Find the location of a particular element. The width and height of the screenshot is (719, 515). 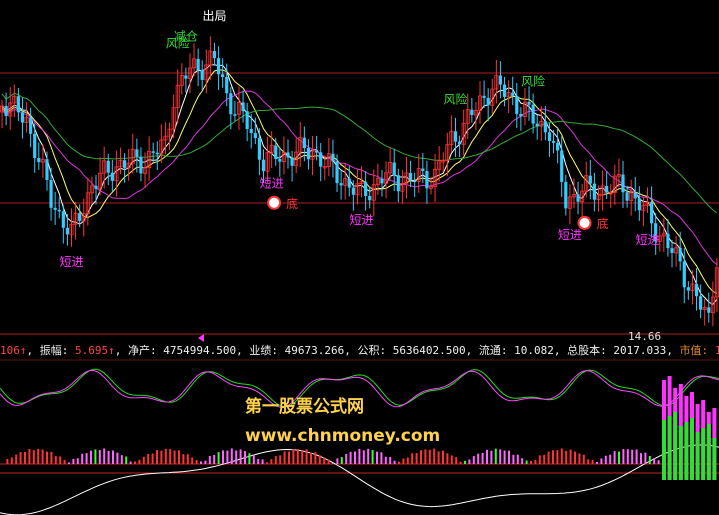

cursor-triangle-icon is located at coordinates (201, 338).